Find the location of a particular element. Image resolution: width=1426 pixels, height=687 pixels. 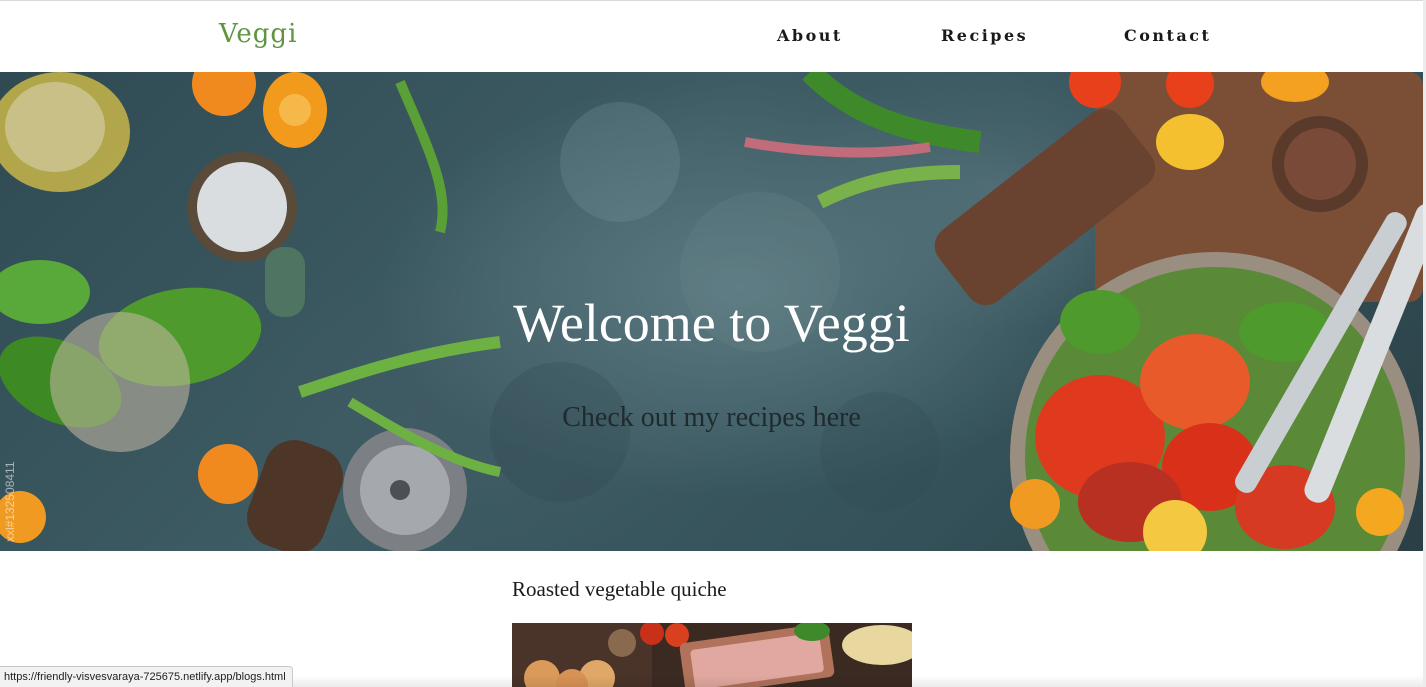

hero-subtitle-link: Check out my recipes here is located at coordinates (711, 418).